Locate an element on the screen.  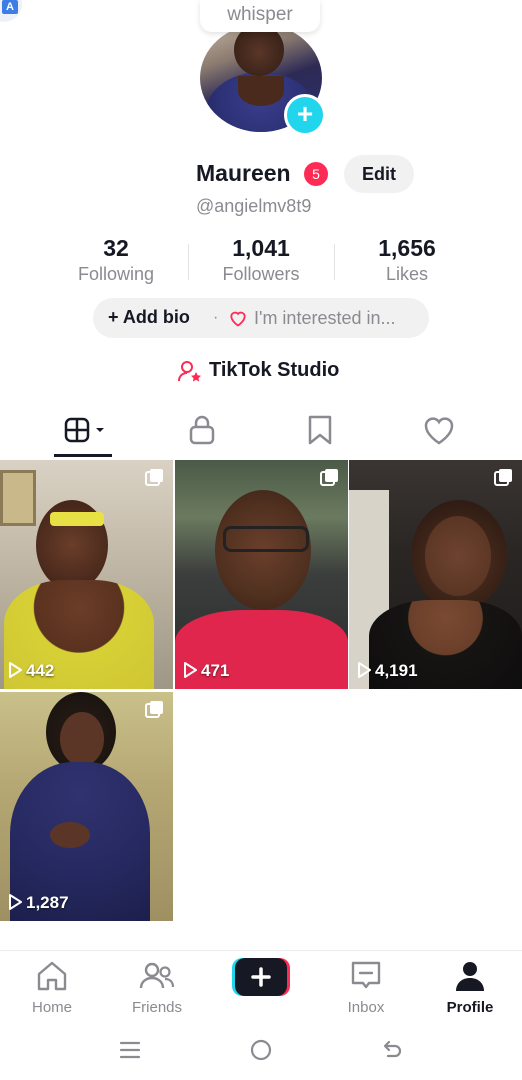
video-thumbnail: 471 is located at coordinates (261, 574).